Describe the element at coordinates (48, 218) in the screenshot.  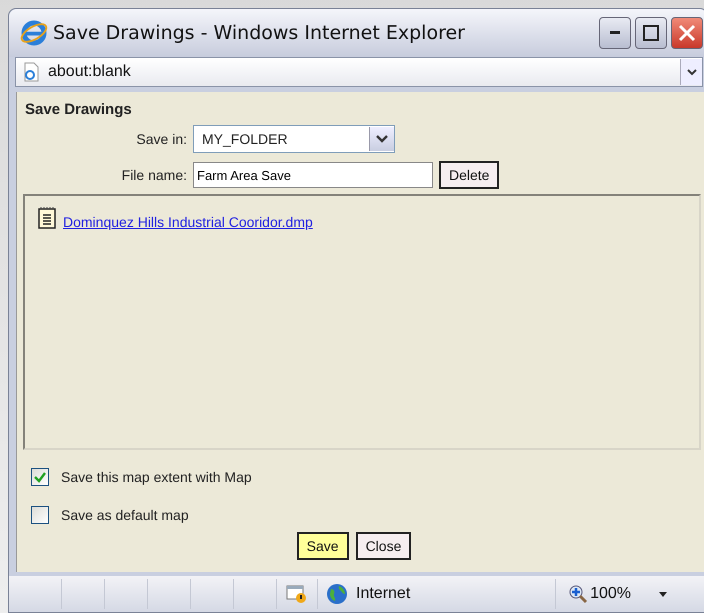
I see `document-icon` at that location.